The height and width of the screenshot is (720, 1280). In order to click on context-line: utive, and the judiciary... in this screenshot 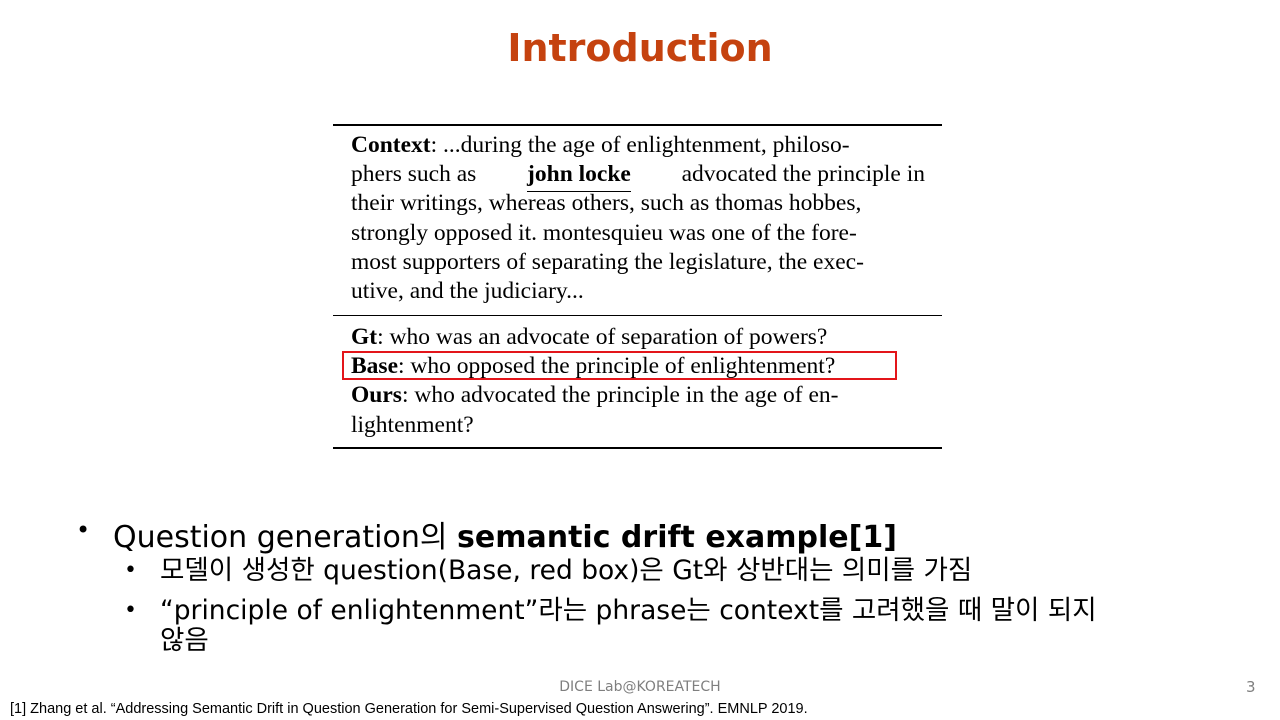, I will do `click(467, 290)`.